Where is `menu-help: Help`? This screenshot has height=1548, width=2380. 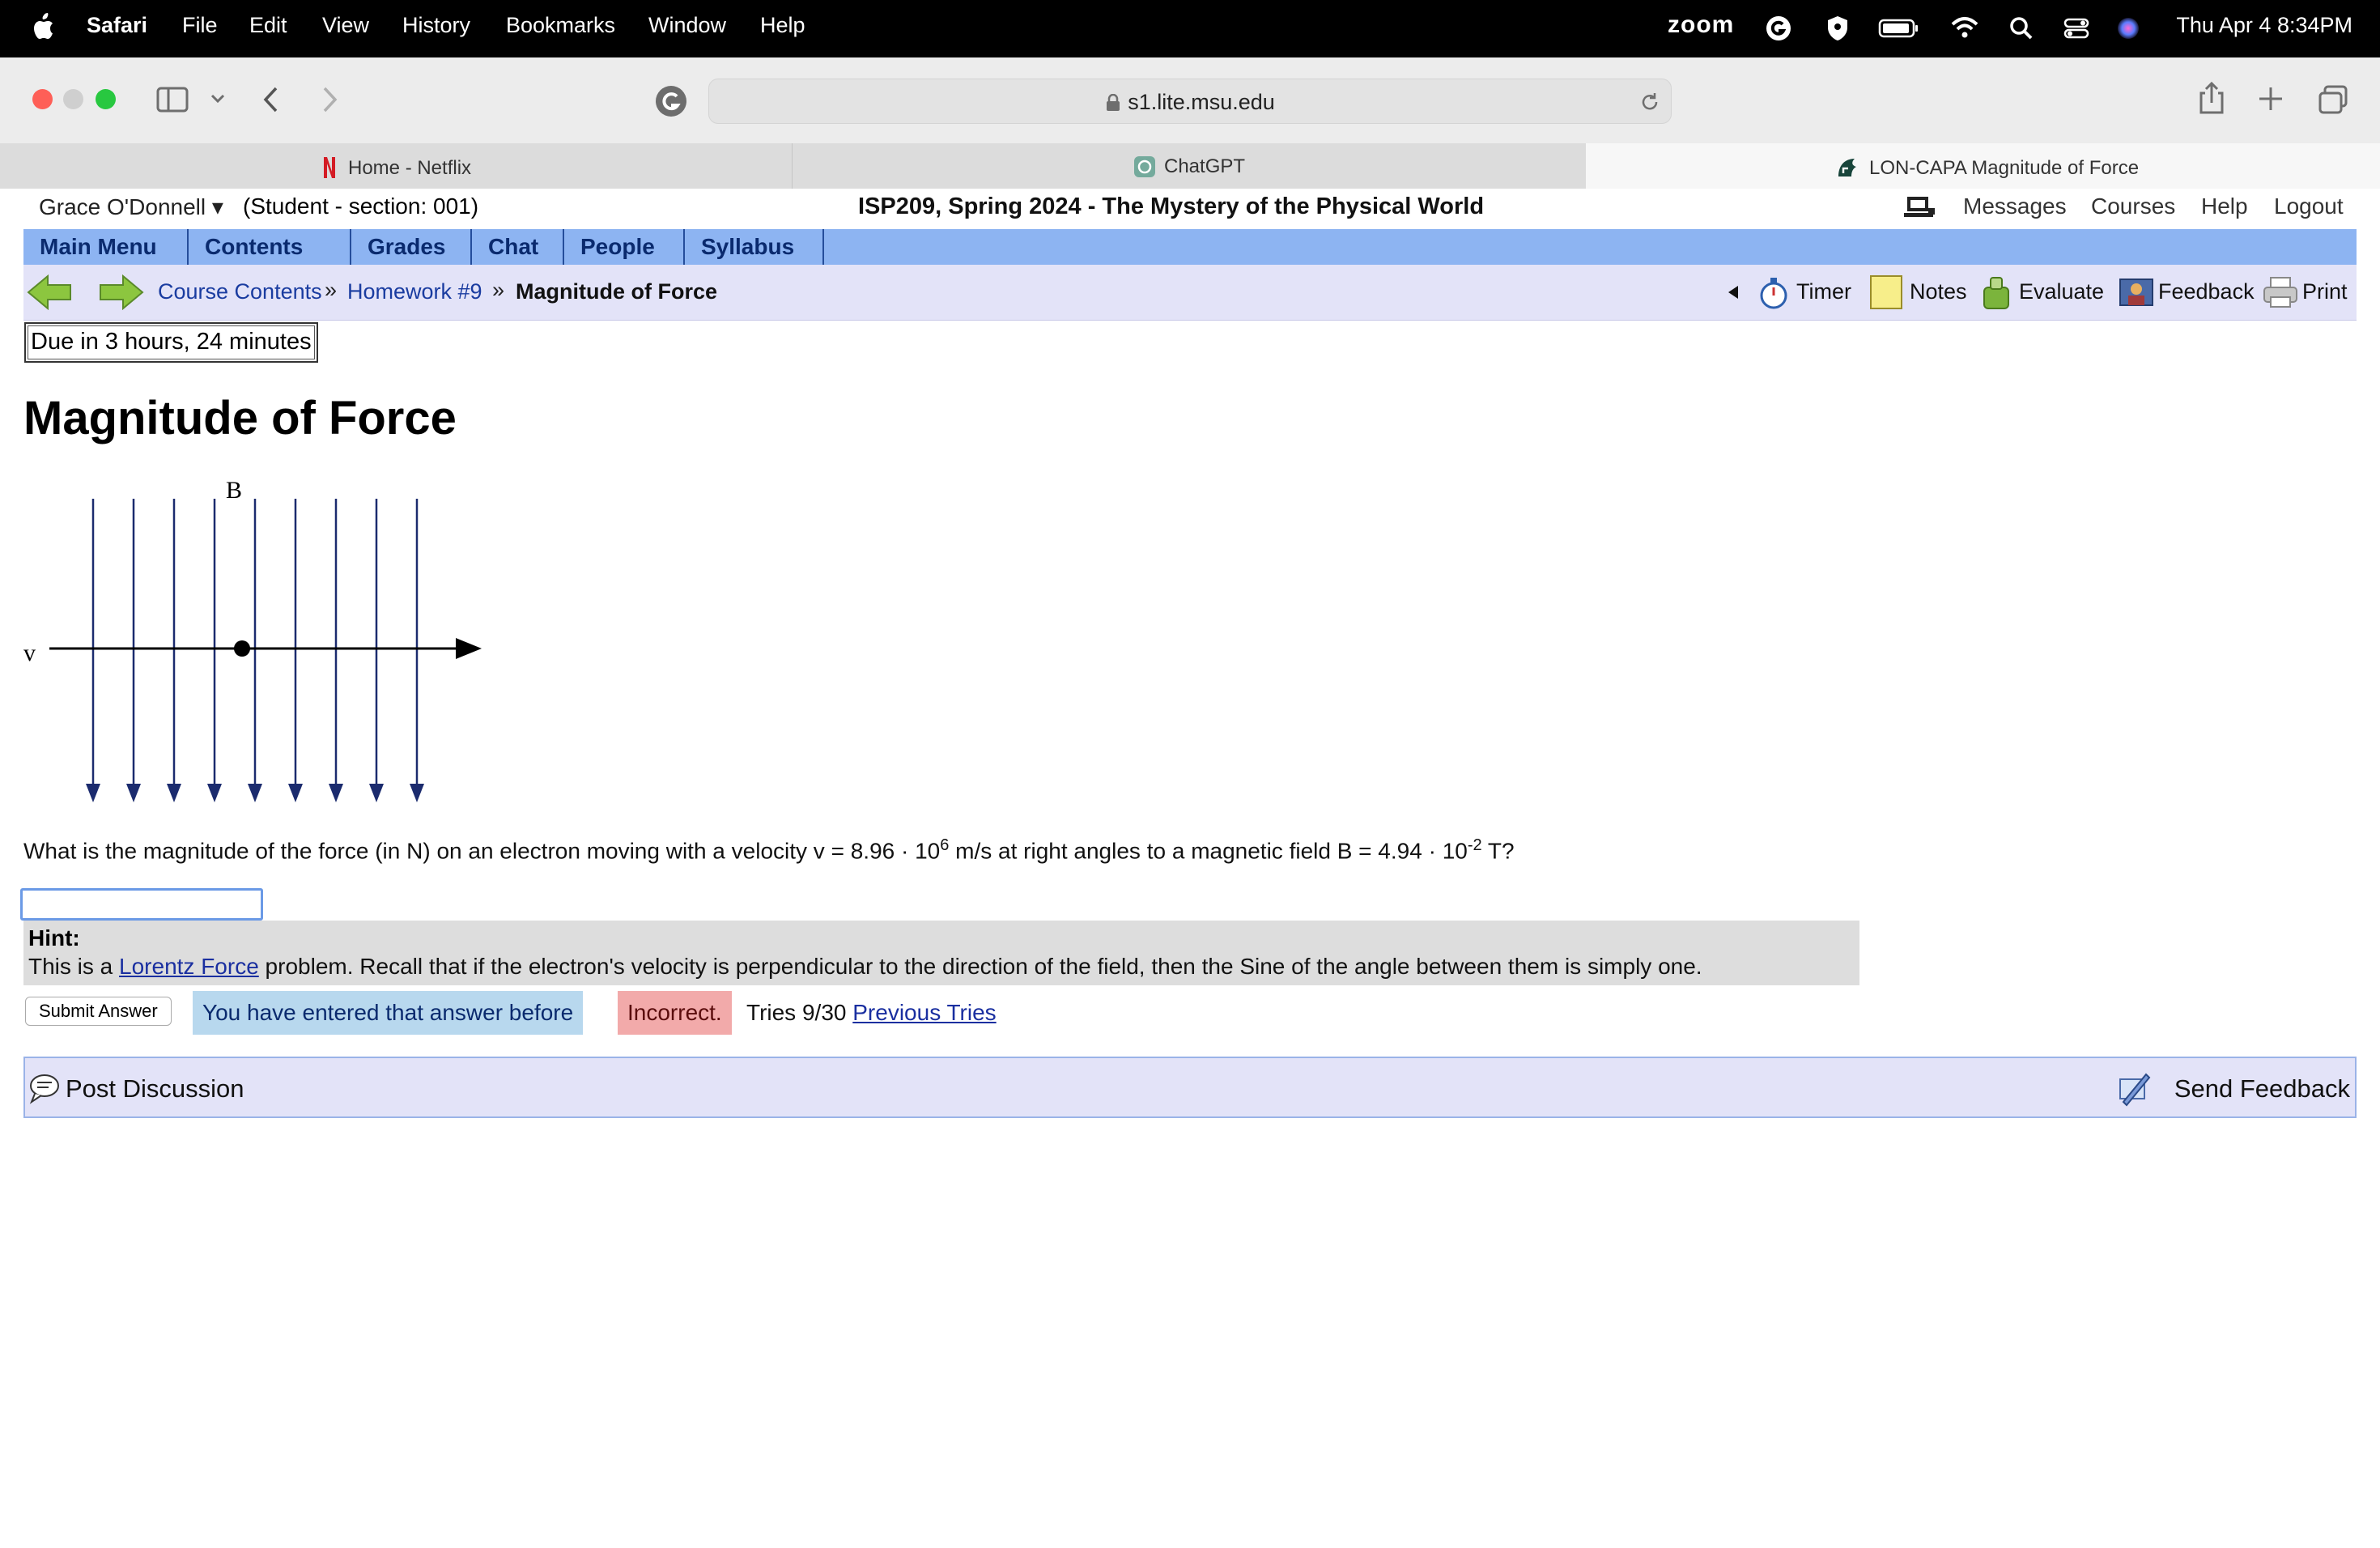 menu-help: Help is located at coordinates (782, 25).